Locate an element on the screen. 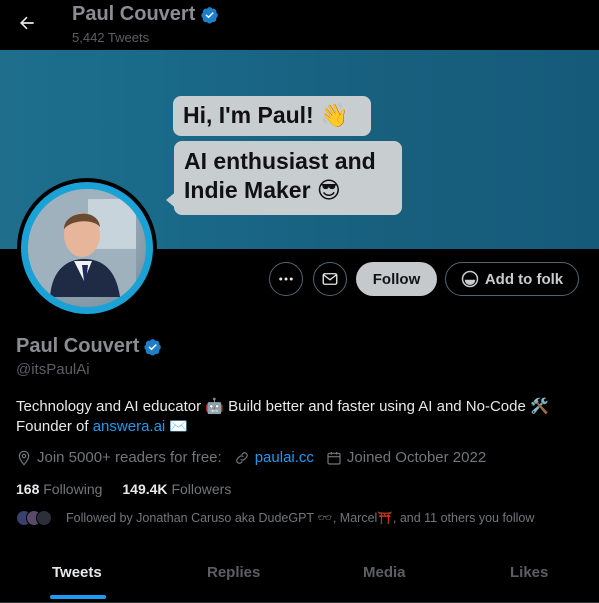 The image size is (599, 603). tab-likes: Likes is located at coordinates (529, 572).